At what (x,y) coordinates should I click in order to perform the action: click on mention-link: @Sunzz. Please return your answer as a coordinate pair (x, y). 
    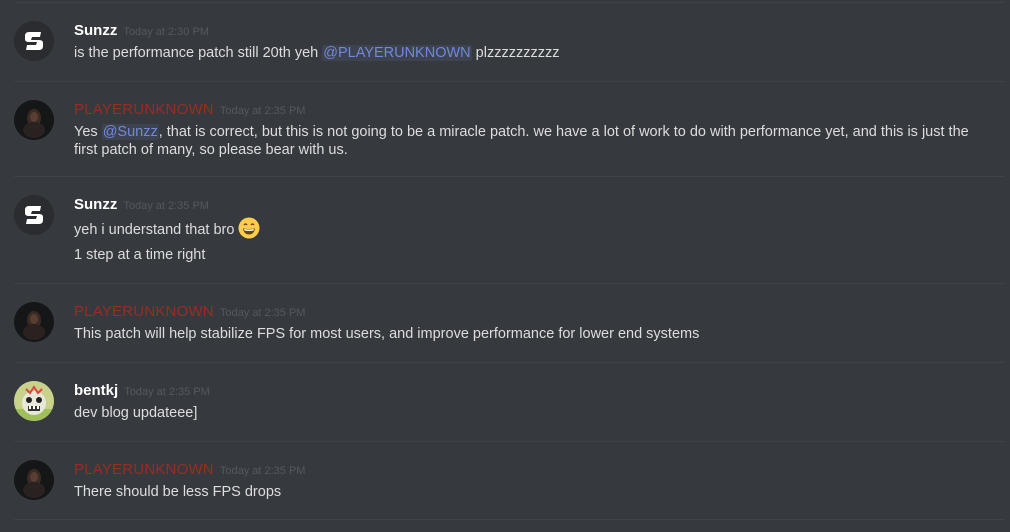
    Looking at the image, I should click on (130, 132).